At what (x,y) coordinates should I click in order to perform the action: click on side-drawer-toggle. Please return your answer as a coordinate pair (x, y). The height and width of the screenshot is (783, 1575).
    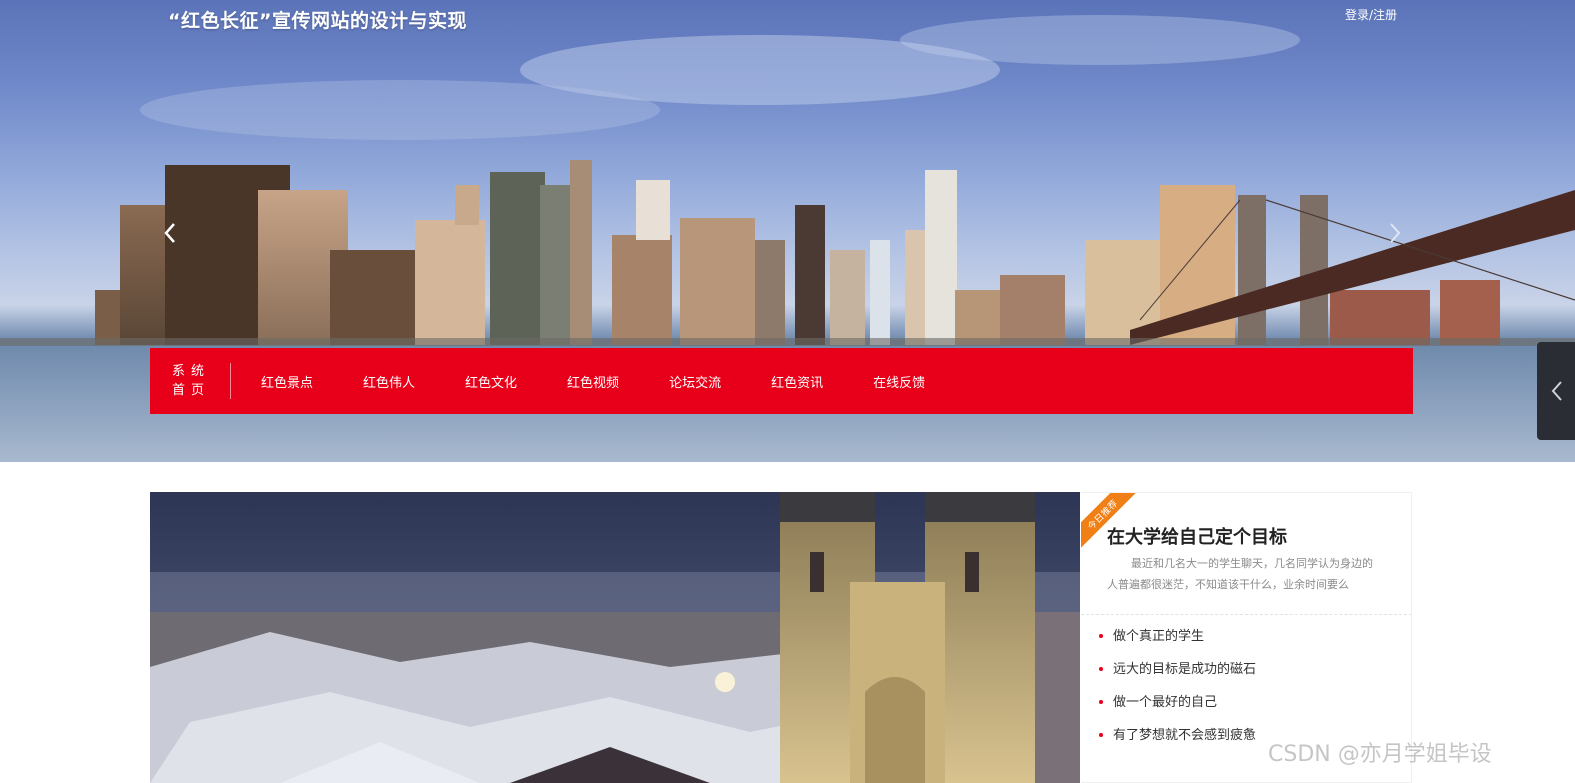
    Looking at the image, I should click on (1556, 391).